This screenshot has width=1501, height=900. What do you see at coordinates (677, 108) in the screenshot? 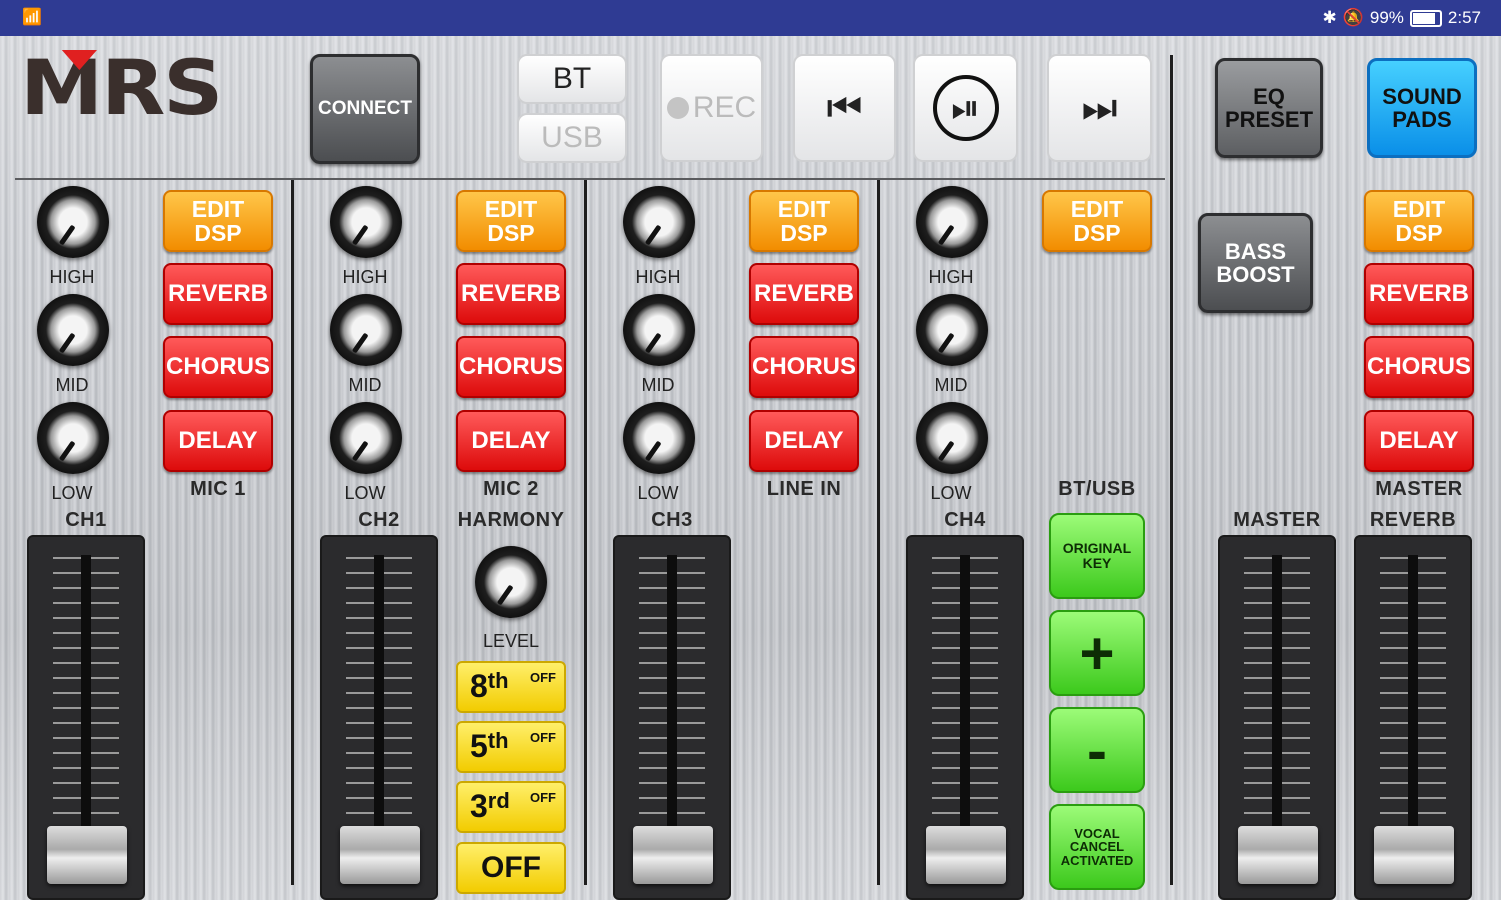
I see `record-dot-icon` at bounding box center [677, 108].